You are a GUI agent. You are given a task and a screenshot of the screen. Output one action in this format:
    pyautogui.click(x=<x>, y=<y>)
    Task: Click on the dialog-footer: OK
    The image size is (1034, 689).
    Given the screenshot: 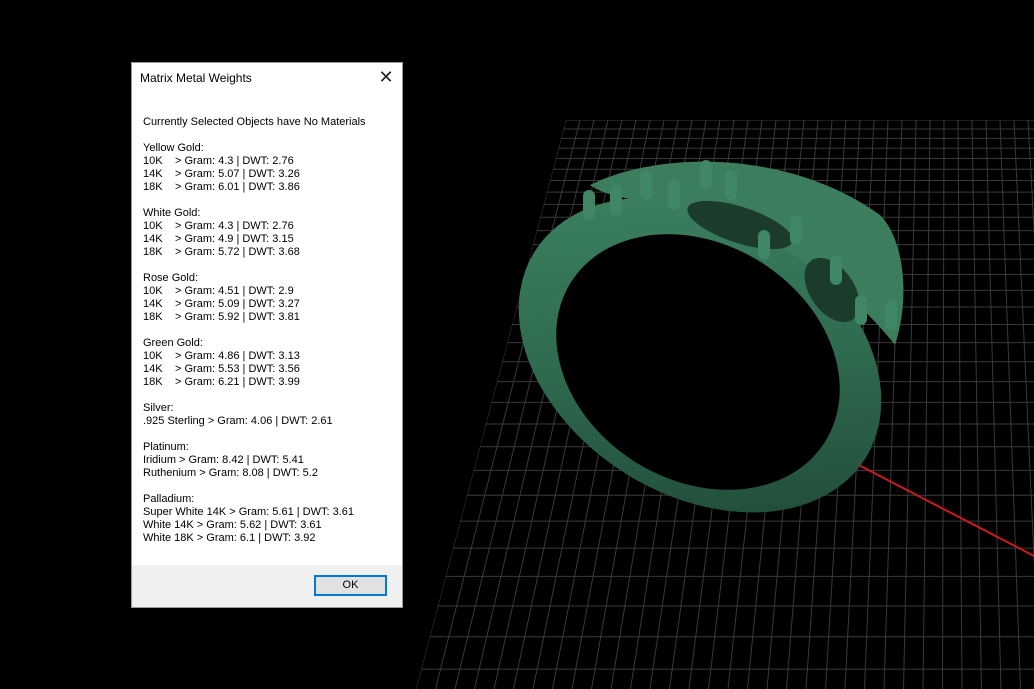 What is the action you would take?
    pyautogui.click(x=267, y=586)
    